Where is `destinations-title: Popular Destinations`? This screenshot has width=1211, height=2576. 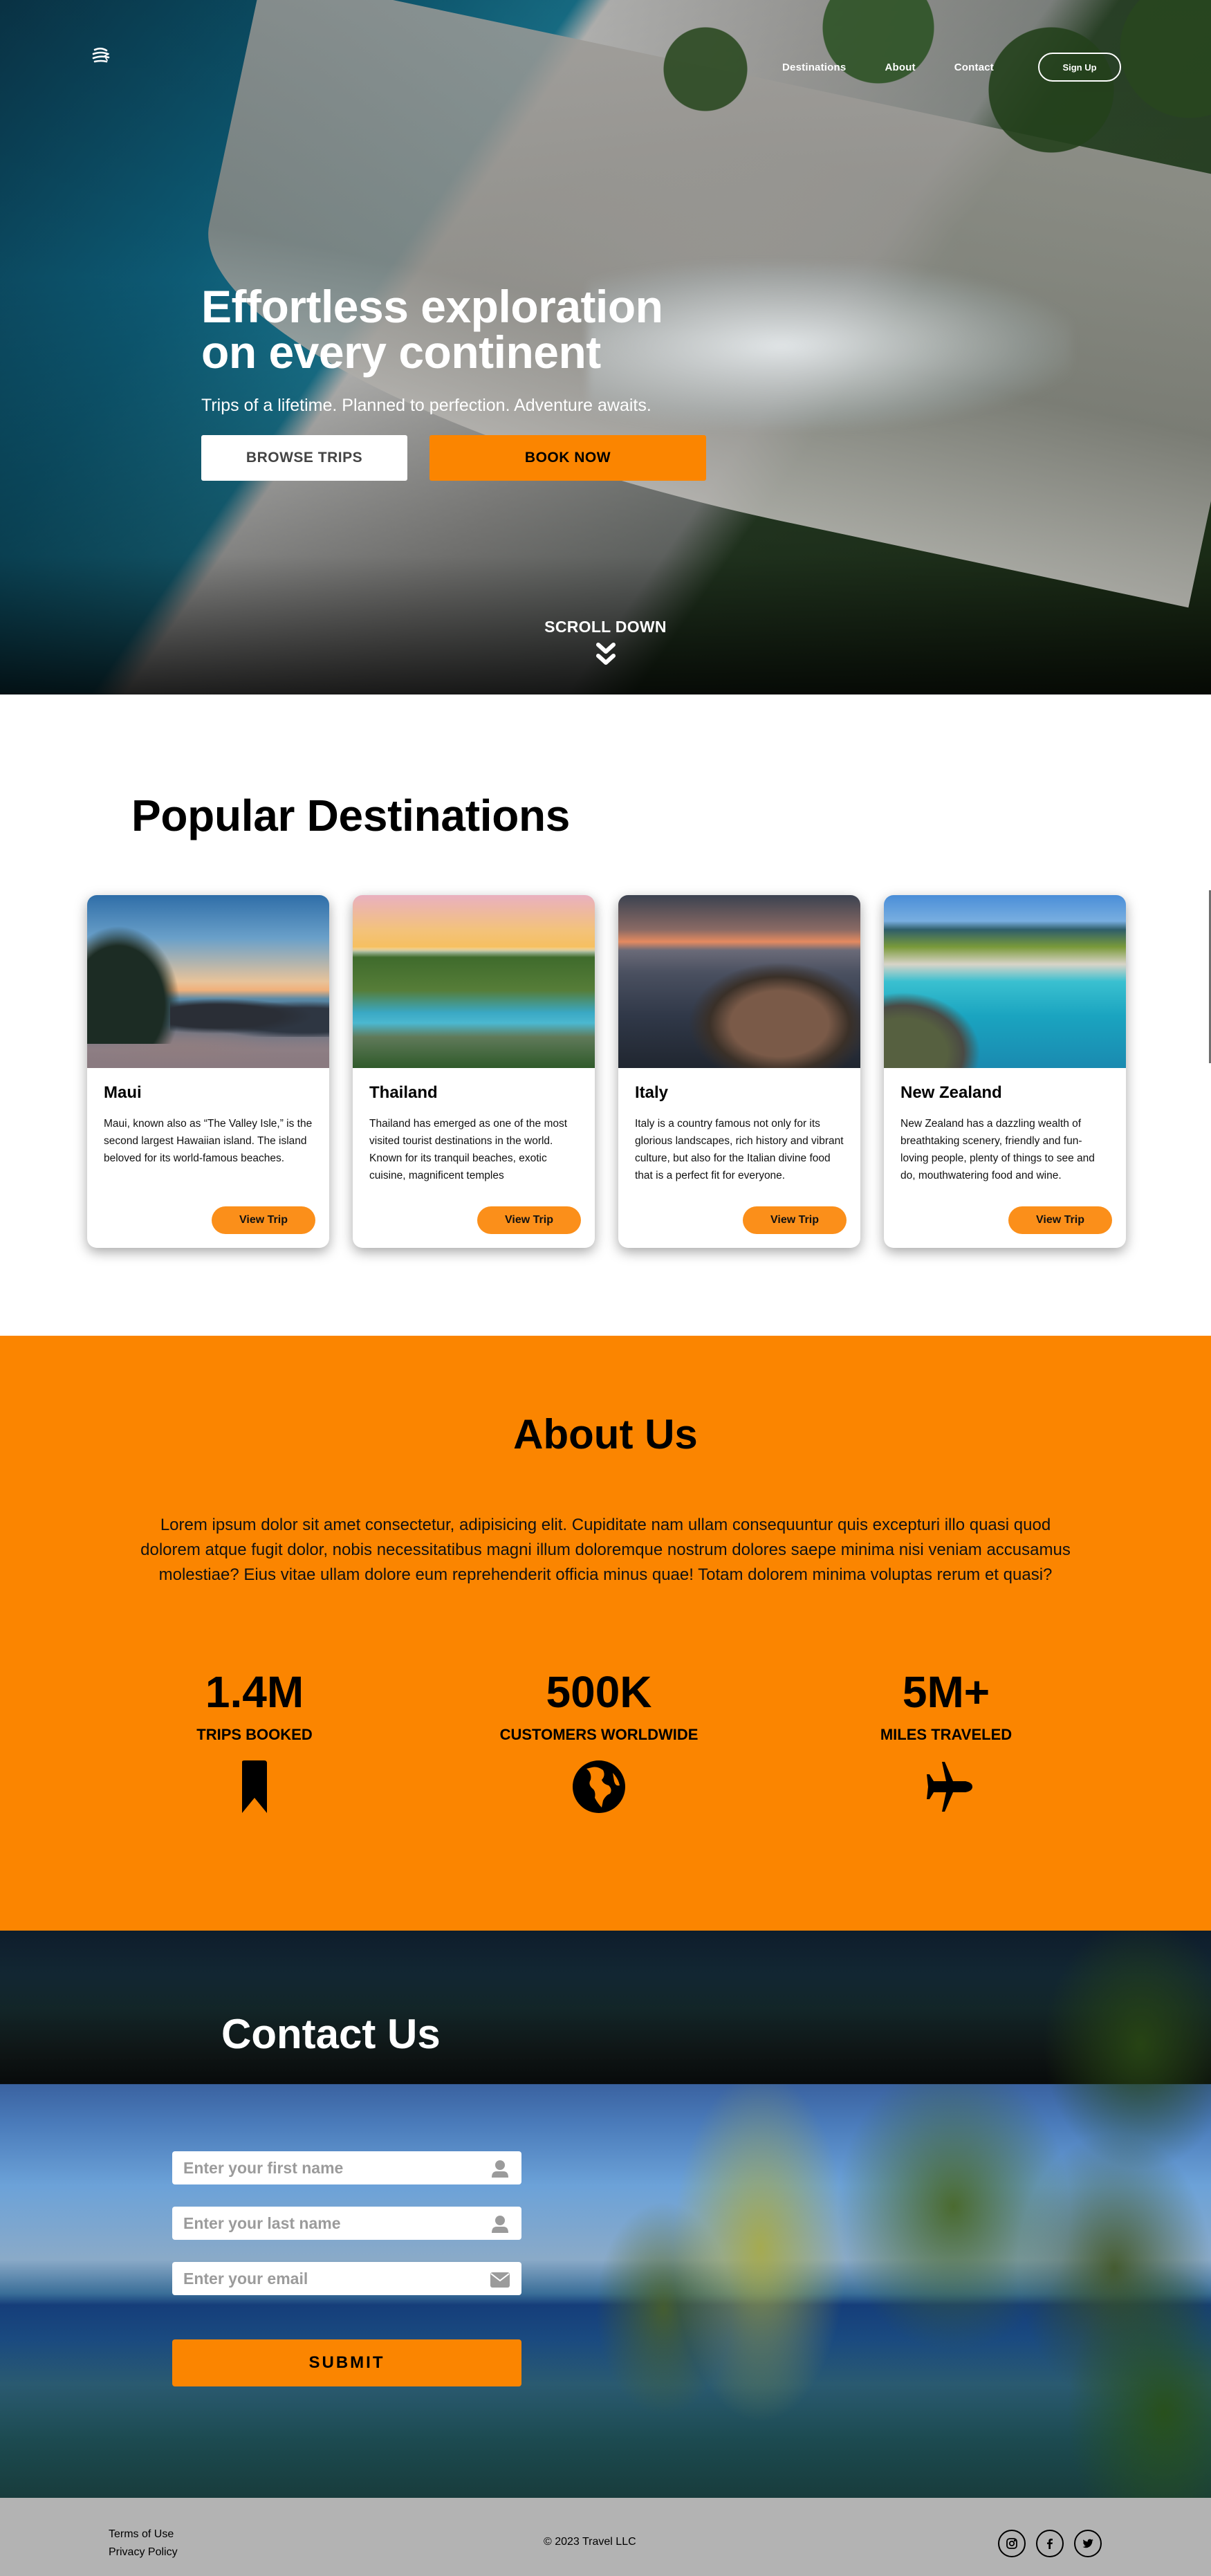 destinations-title: Popular Destinations is located at coordinates (351, 815).